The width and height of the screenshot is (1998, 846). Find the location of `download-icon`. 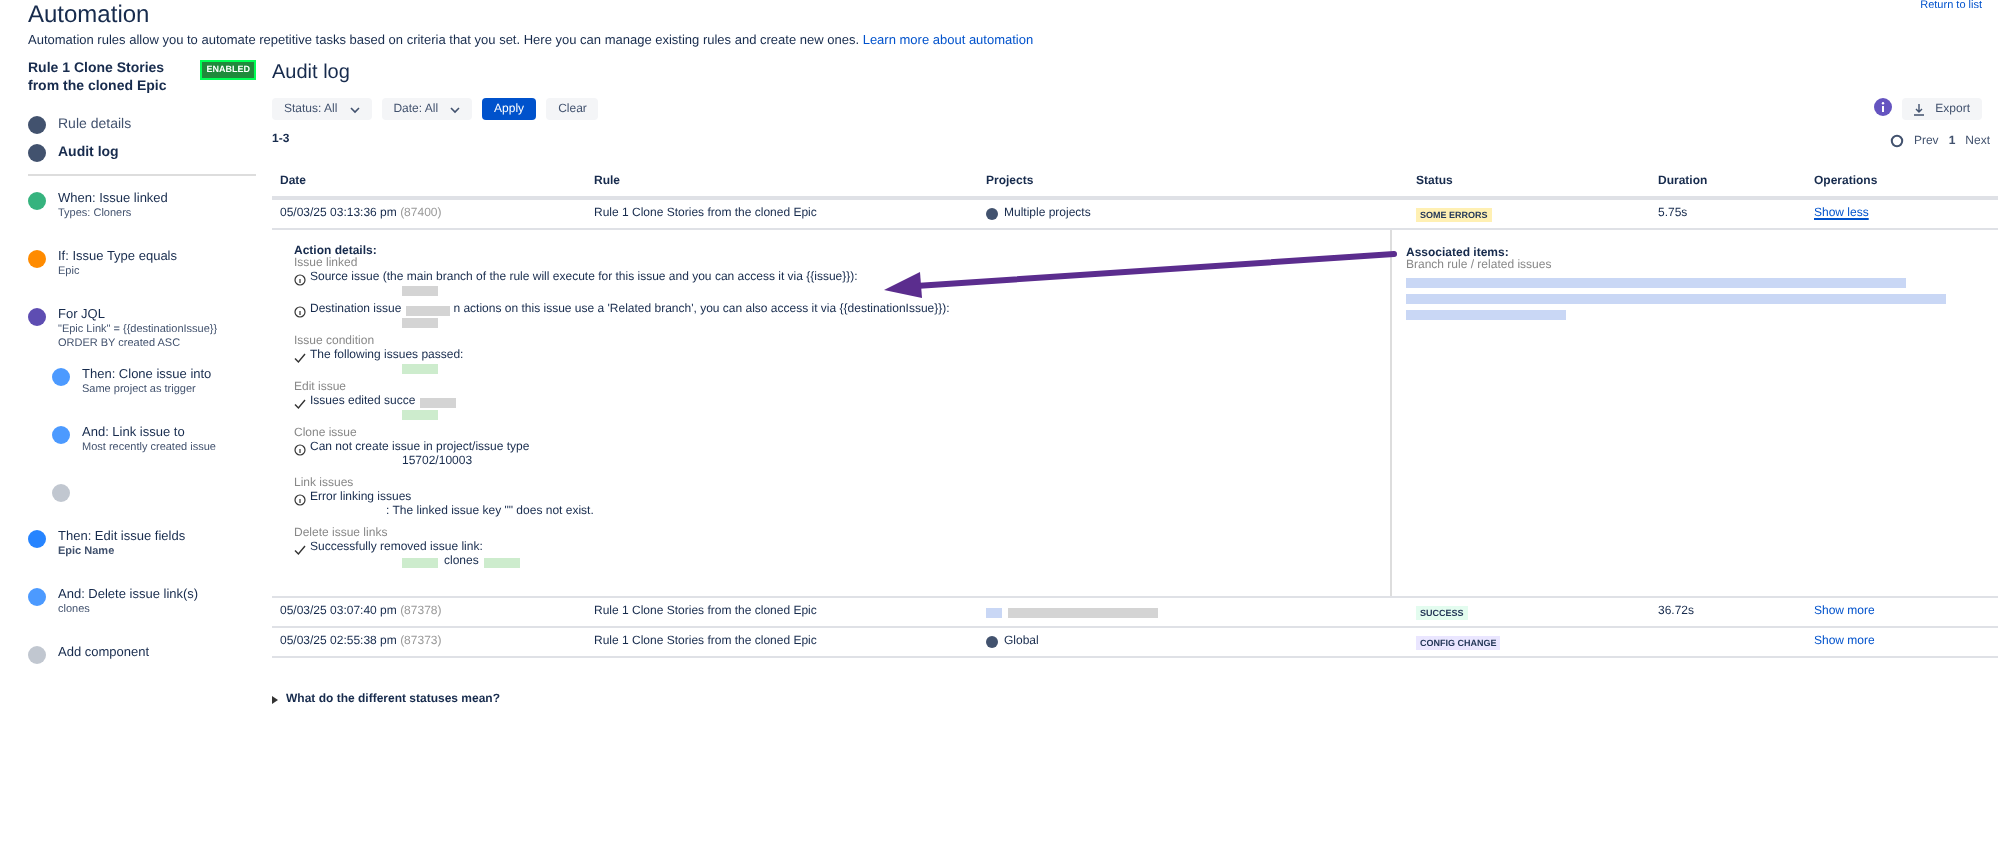

download-icon is located at coordinates (1918, 109).